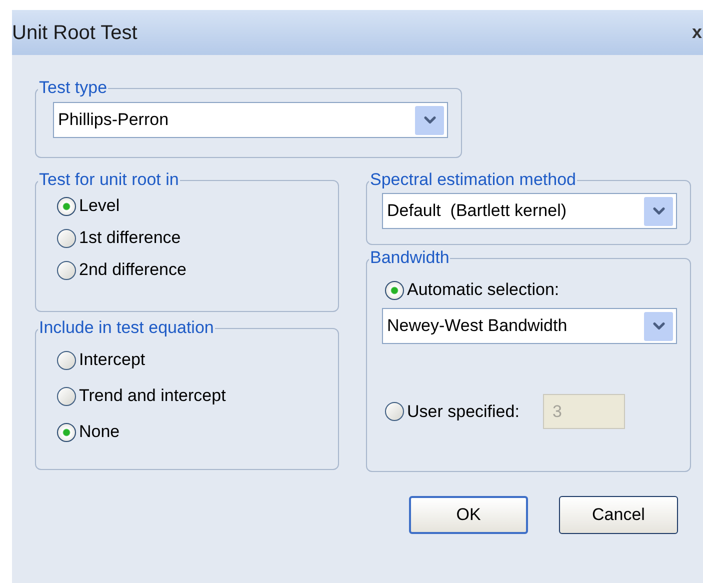 This screenshot has width=703, height=583. Describe the element at coordinates (531, 290) in the screenshot. I see `radio-button: Automatic selection:` at that location.